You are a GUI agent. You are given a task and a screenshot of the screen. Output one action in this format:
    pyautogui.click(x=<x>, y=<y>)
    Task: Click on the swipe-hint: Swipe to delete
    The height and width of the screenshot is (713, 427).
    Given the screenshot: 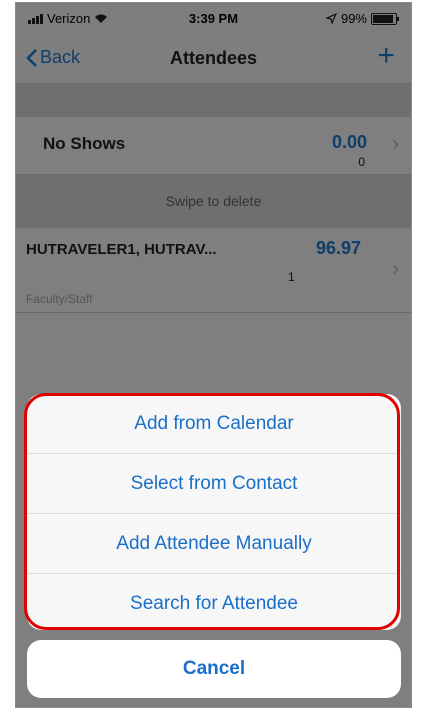 What is the action you would take?
    pyautogui.click(x=213, y=201)
    